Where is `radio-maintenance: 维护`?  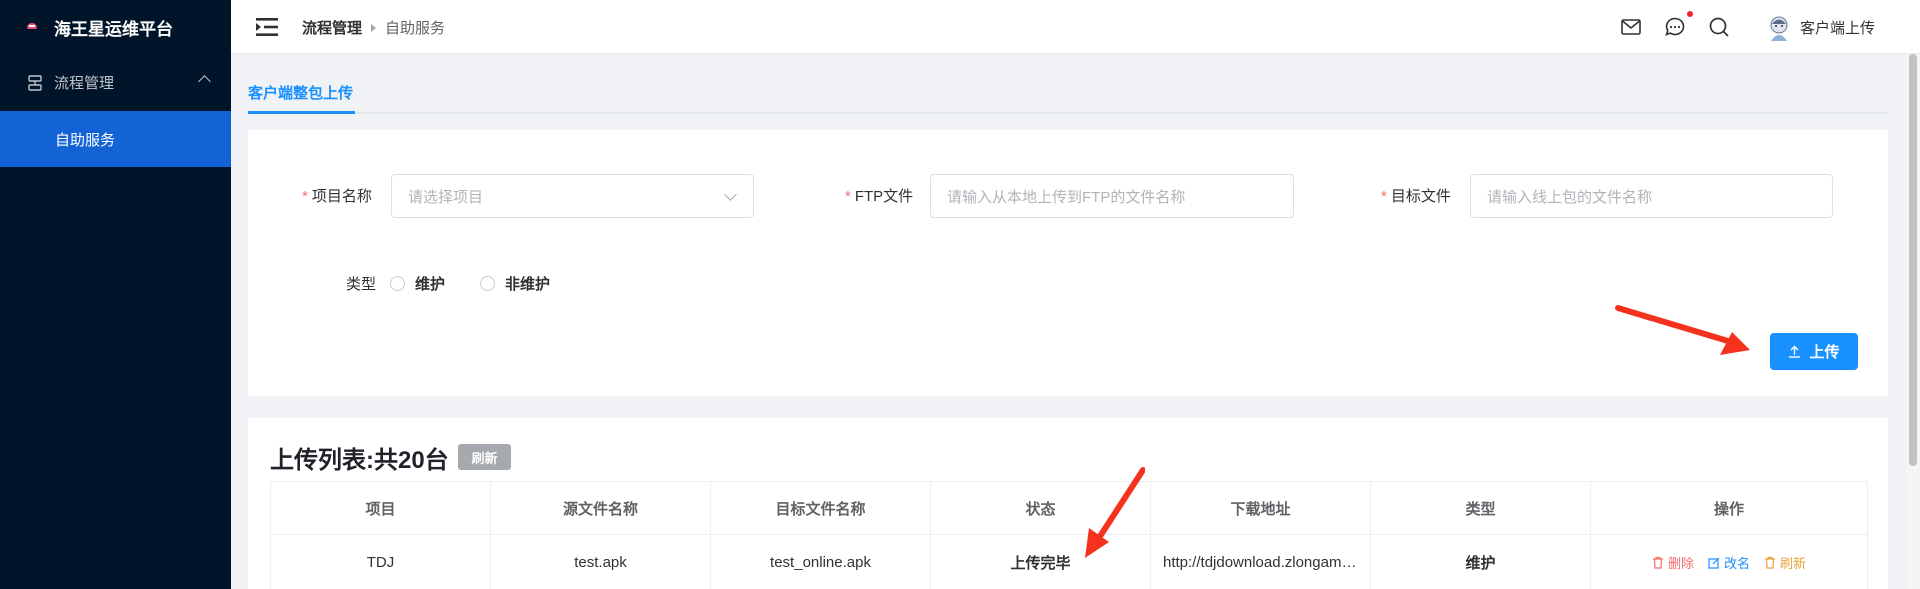 radio-maintenance: 维护 is located at coordinates (417, 283).